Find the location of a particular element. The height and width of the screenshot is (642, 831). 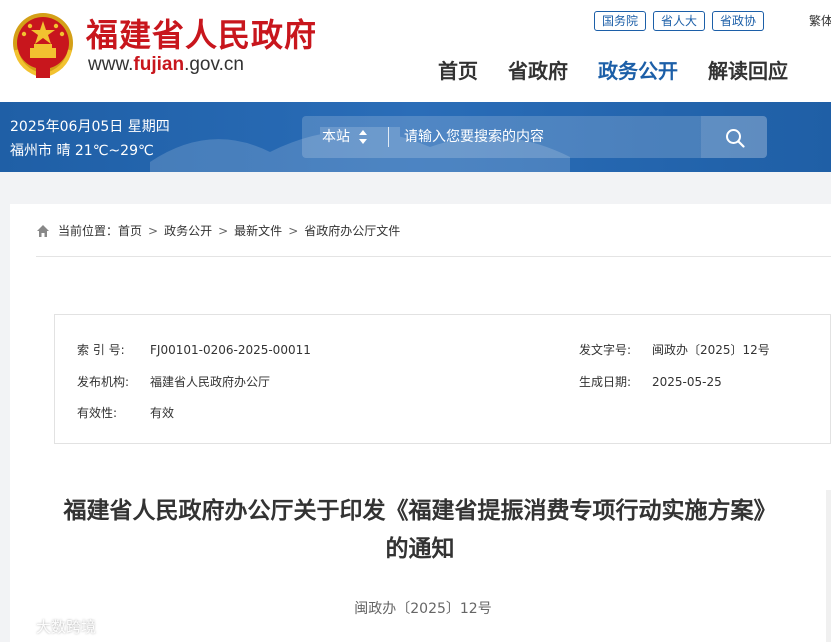

nav-interpretation: 解读回应 is located at coordinates (748, 69).